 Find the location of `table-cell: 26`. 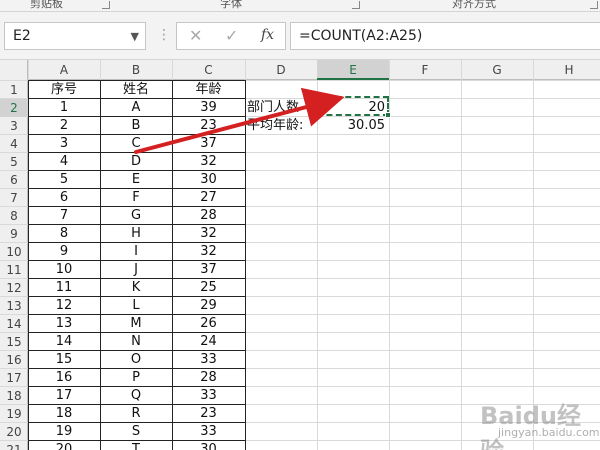

table-cell: 26 is located at coordinates (208, 324).